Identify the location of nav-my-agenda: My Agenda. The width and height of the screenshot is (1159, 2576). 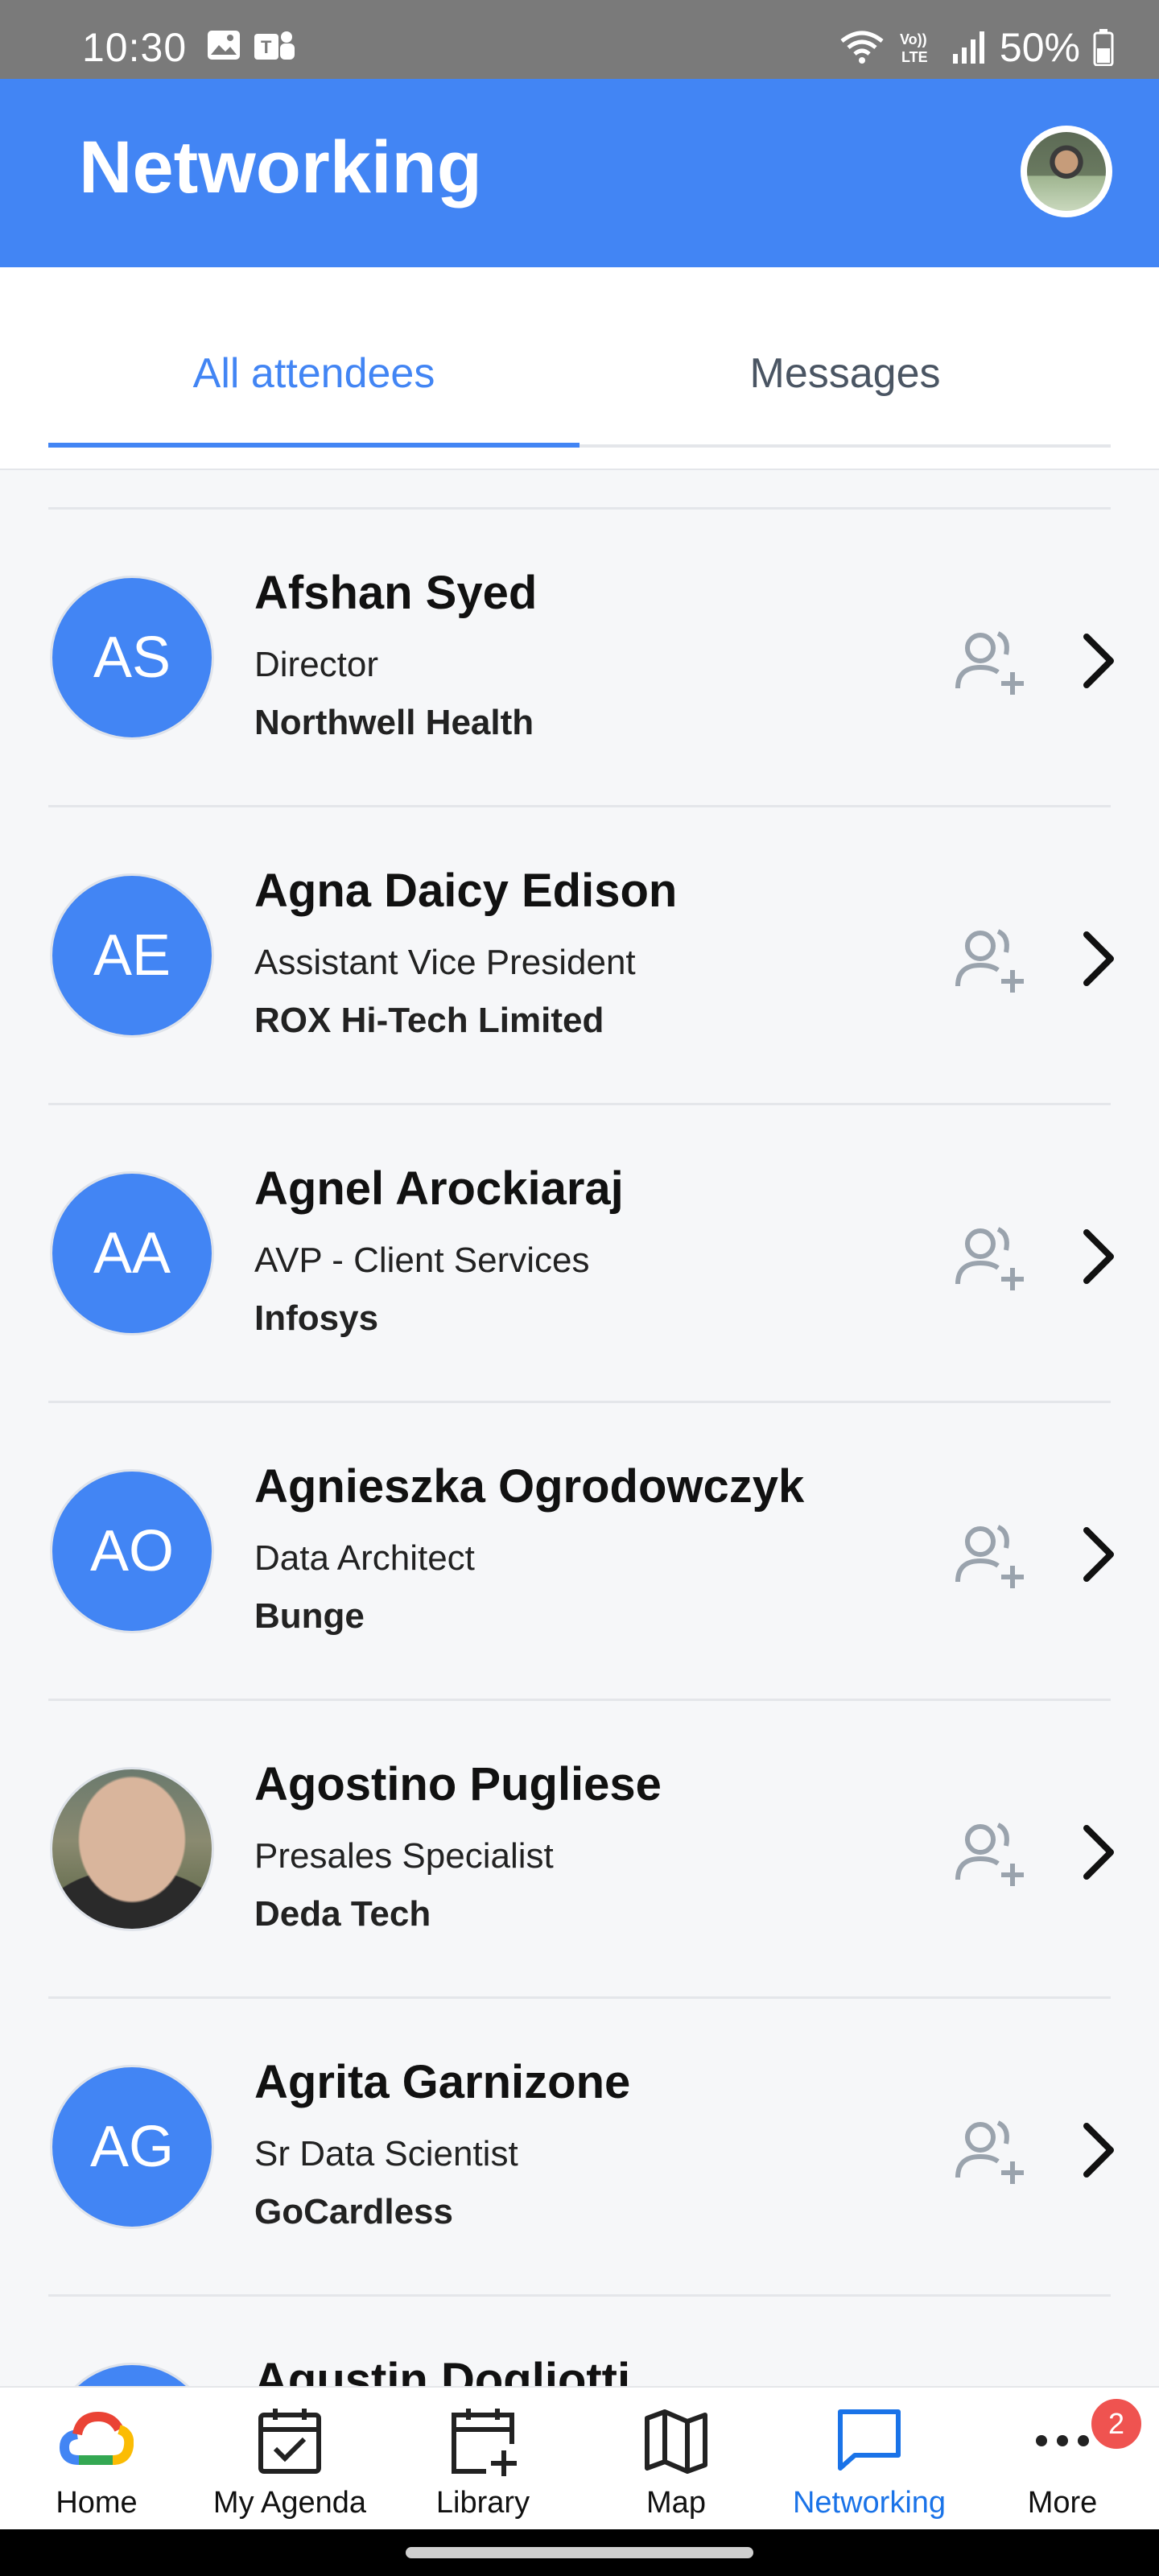
(289, 2459).